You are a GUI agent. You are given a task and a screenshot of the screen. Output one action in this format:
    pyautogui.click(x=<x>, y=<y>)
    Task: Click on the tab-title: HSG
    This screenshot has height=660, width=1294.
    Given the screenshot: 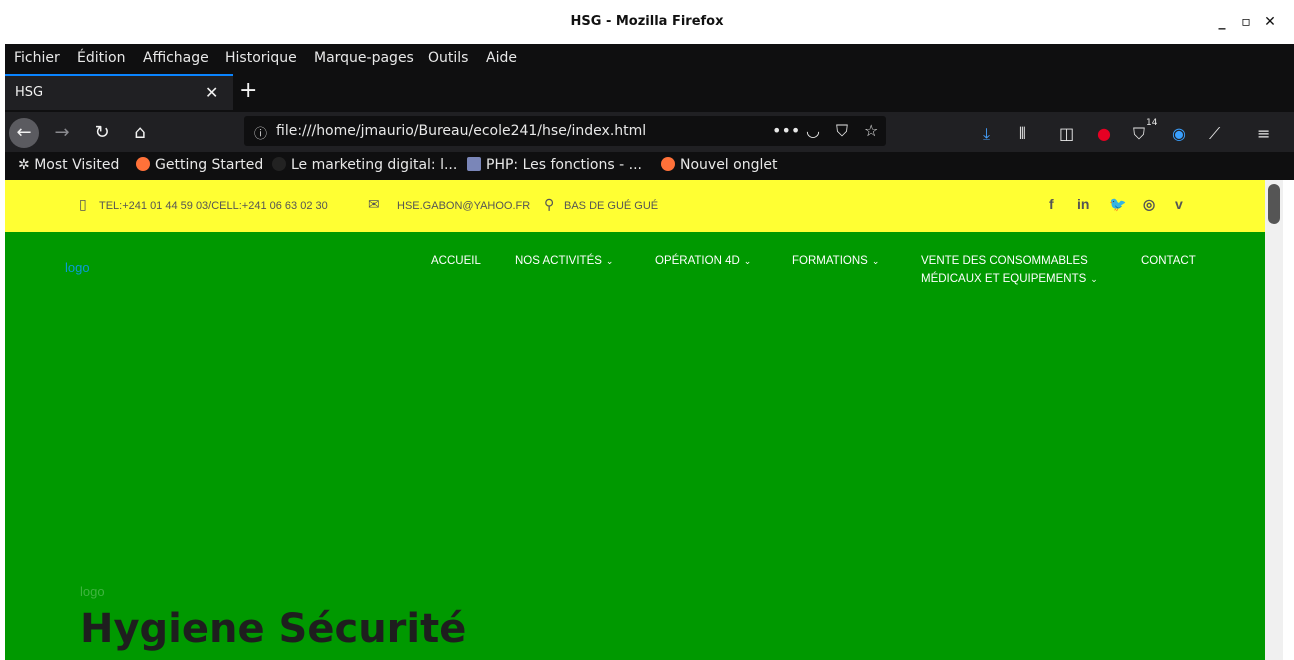 What is the action you would take?
    pyautogui.click(x=29, y=92)
    